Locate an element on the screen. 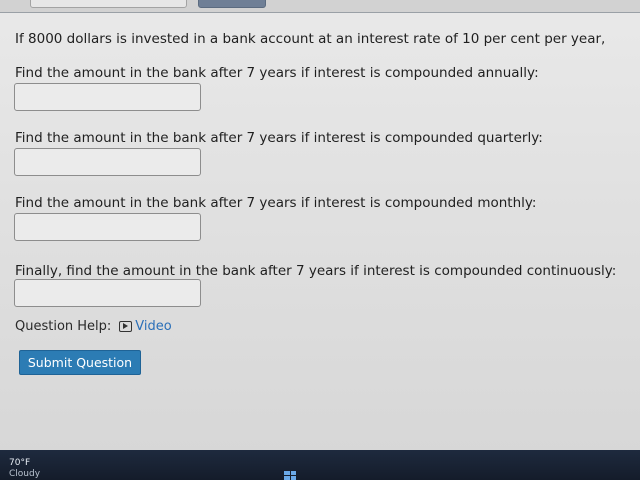 Image resolution: width=640 pixels, height=480 pixels. windows-start-icon is located at coordinates (290, 475).